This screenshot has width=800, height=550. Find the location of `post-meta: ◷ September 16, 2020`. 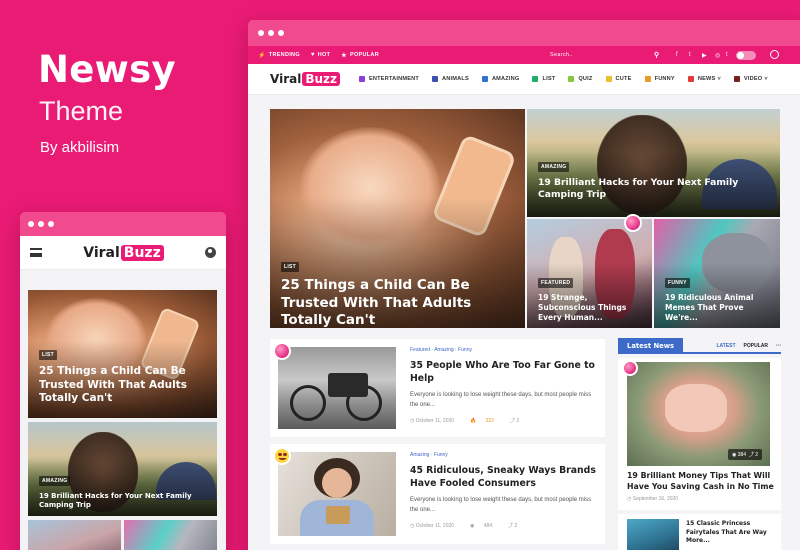

post-meta: ◷ September 16, 2020 is located at coordinates (701, 499).